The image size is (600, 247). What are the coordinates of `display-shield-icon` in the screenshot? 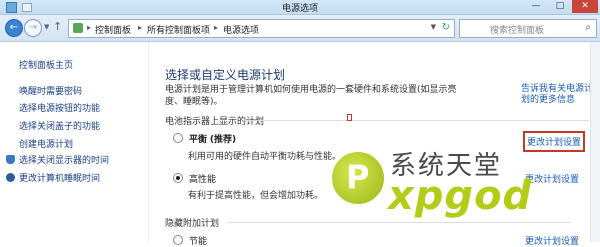 It's located at (10, 159).